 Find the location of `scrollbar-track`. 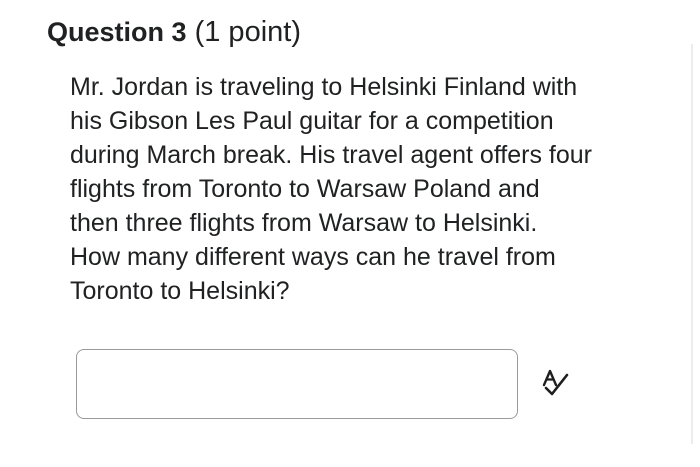

scrollbar-track is located at coordinates (692, 244).